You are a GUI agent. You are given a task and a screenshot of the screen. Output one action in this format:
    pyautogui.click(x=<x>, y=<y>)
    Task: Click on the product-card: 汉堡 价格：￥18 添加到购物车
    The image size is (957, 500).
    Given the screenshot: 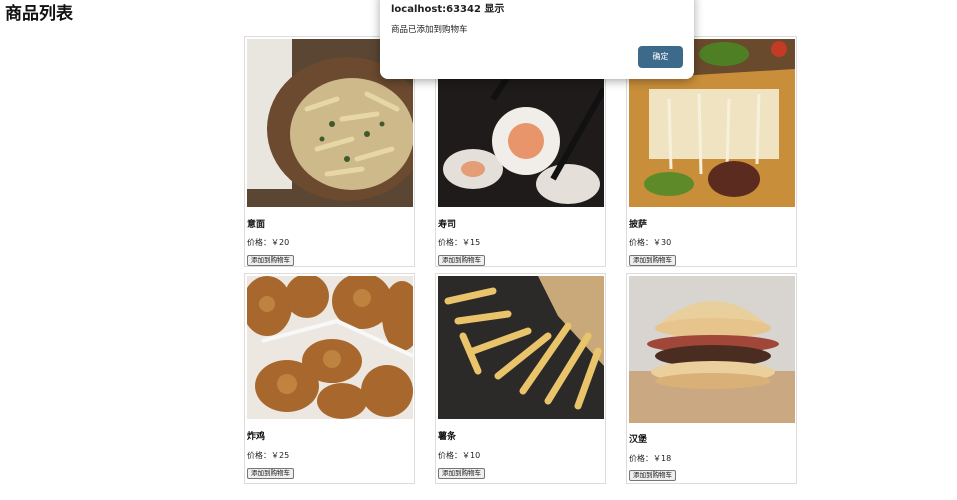 What is the action you would take?
    pyautogui.click(x=711, y=378)
    